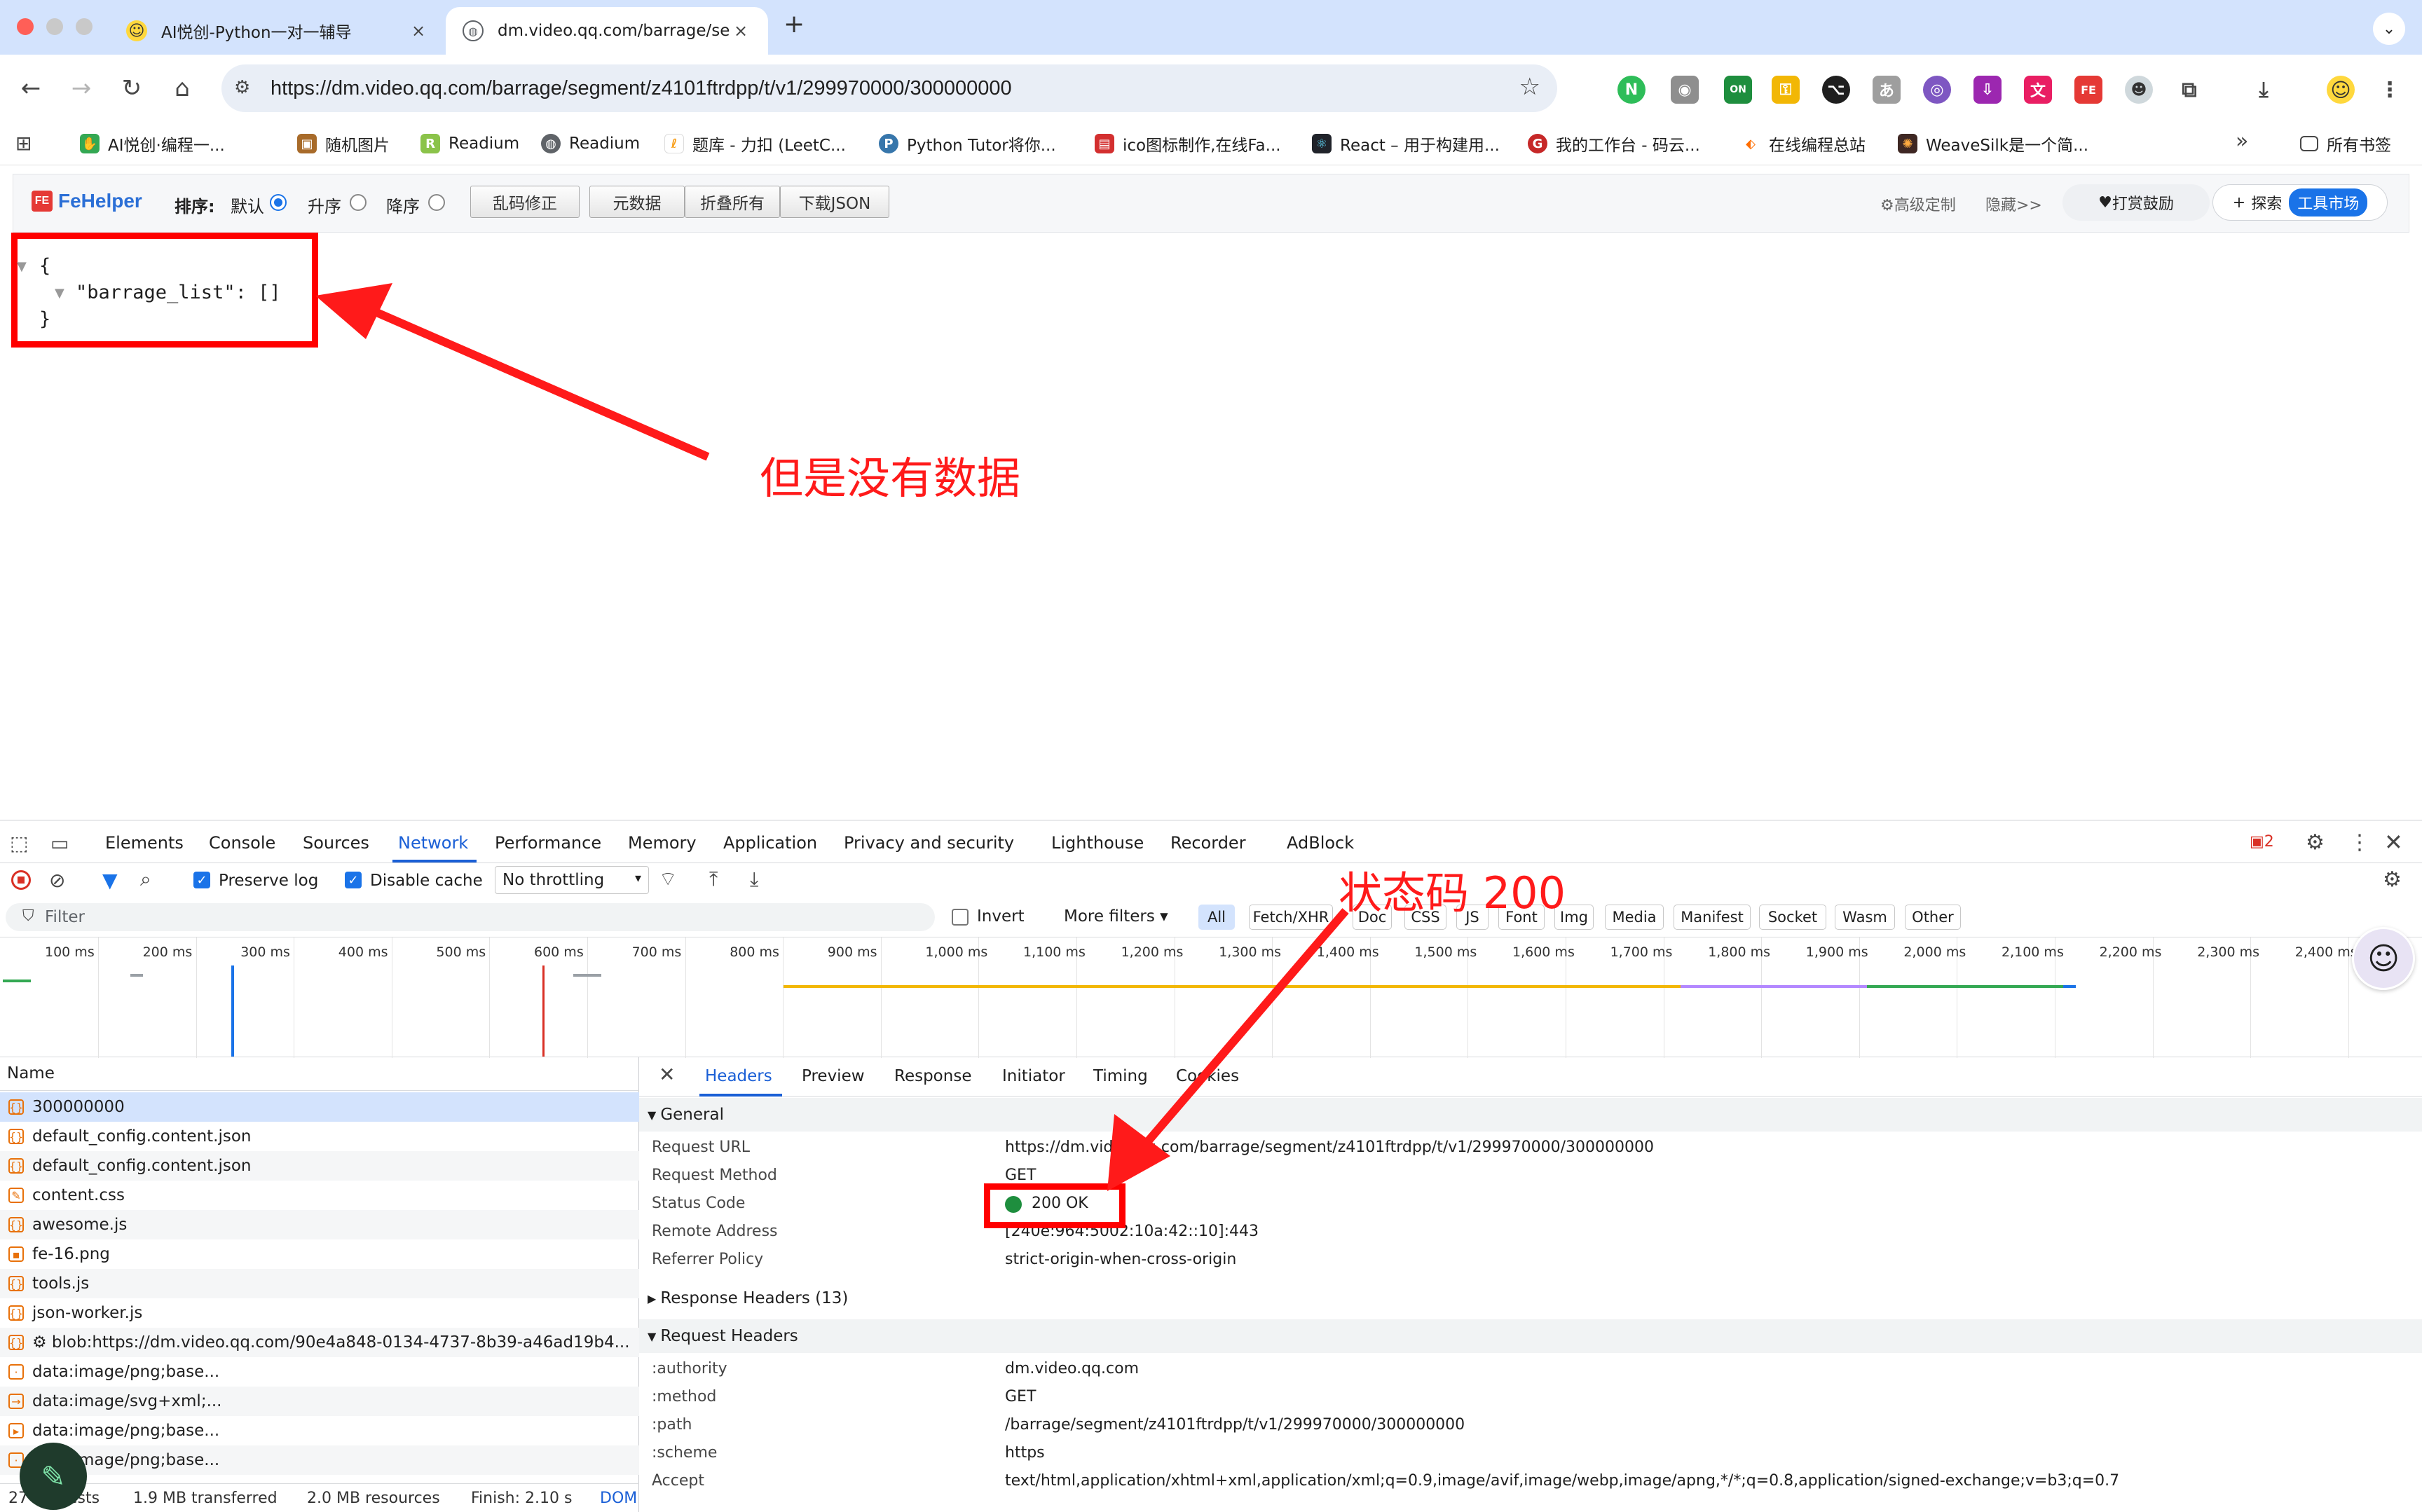  What do you see at coordinates (667, 1074) in the screenshot?
I see `close-detail-icon: ✕` at bounding box center [667, 1074].